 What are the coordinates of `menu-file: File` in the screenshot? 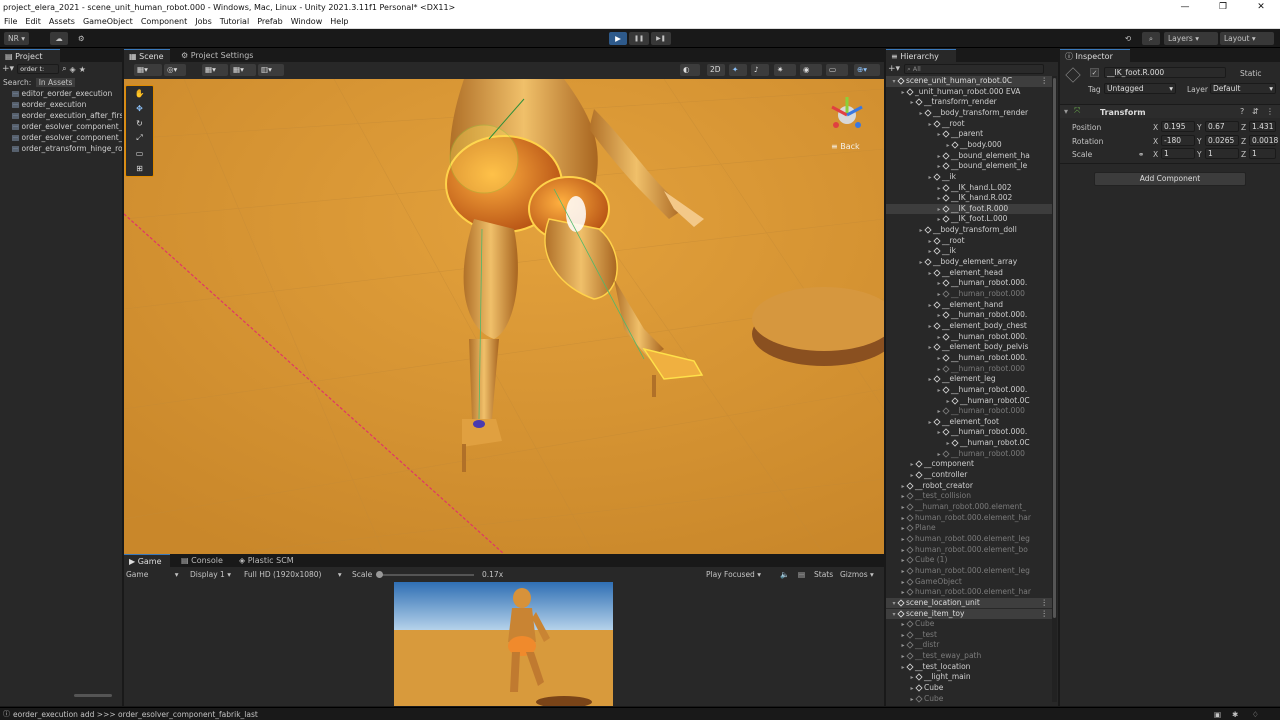 It's located at (10, 21).